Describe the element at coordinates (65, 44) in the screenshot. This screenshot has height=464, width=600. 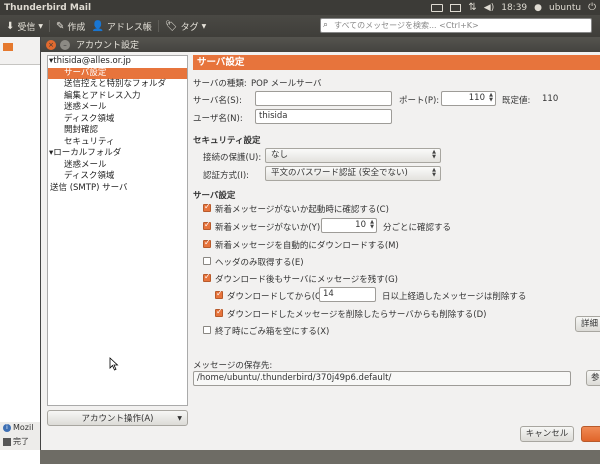
I see `minimize-icon: –` at that location.